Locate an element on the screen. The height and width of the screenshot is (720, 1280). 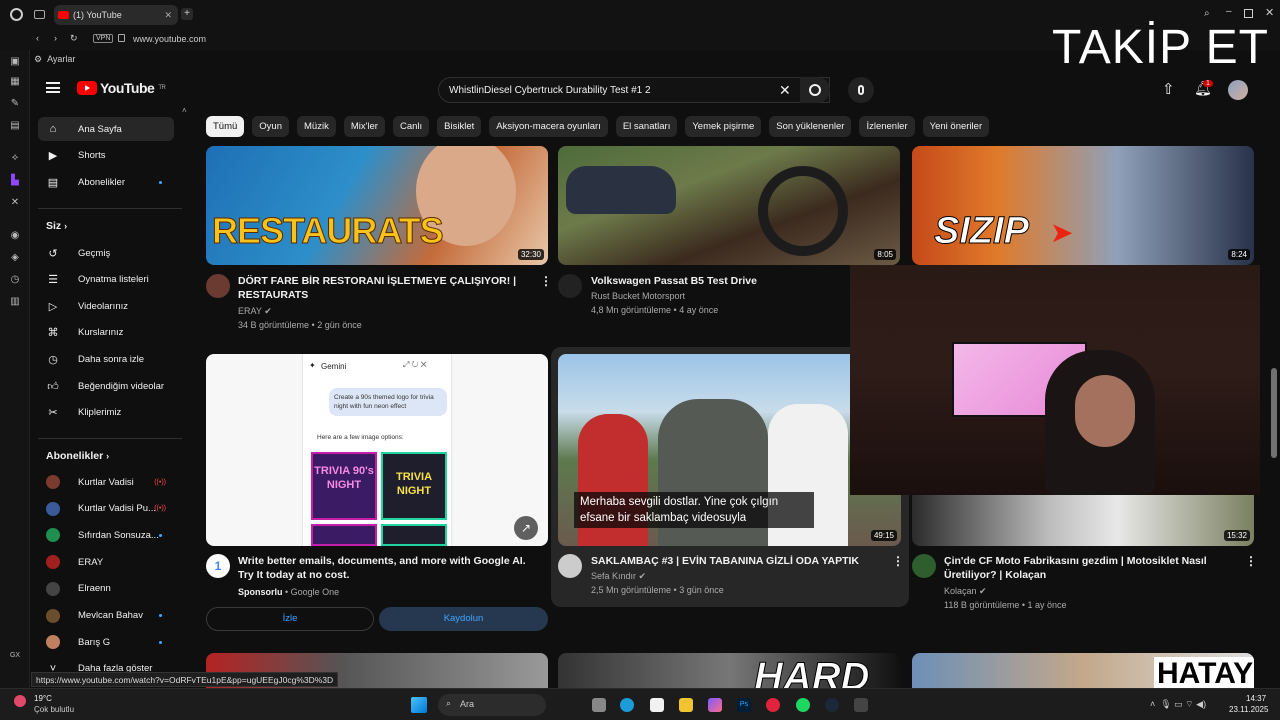
filter-chip: Yeni öneriler is located at coordinates (956, 126).